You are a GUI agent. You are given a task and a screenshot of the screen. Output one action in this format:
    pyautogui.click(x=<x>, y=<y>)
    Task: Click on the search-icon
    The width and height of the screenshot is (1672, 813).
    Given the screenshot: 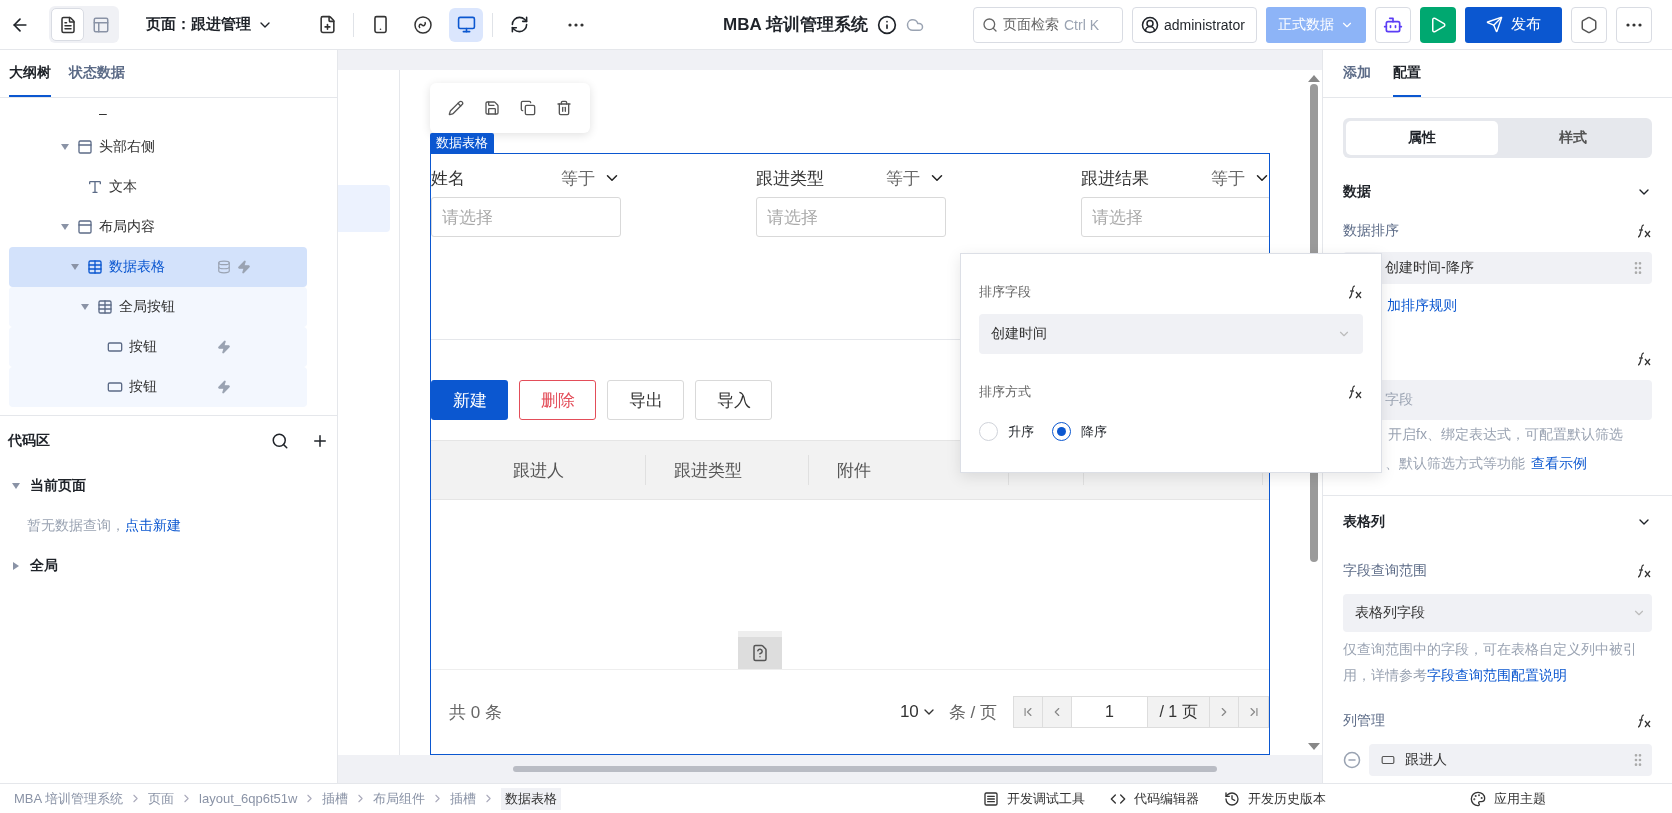 What is the action you would take?
    pyautogui.click(x=280, y=441)
    